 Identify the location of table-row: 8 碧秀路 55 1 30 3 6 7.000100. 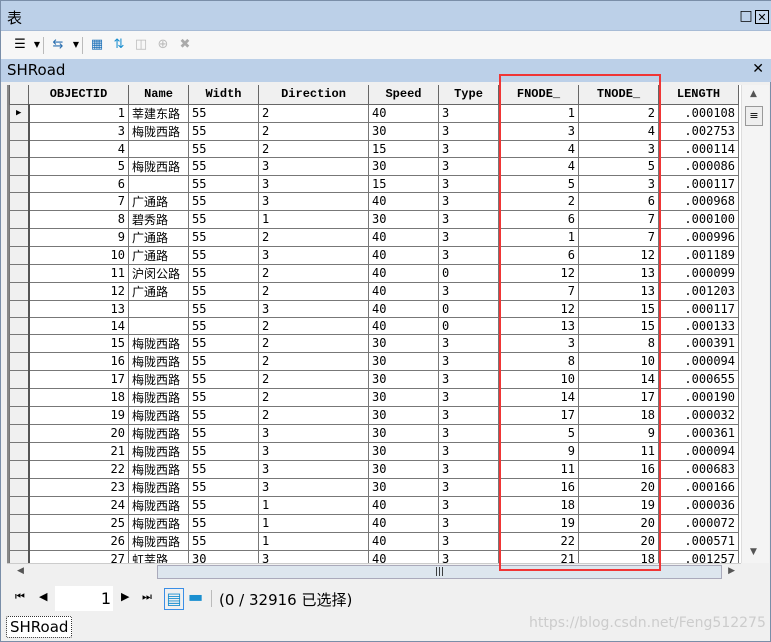
(374, 219).